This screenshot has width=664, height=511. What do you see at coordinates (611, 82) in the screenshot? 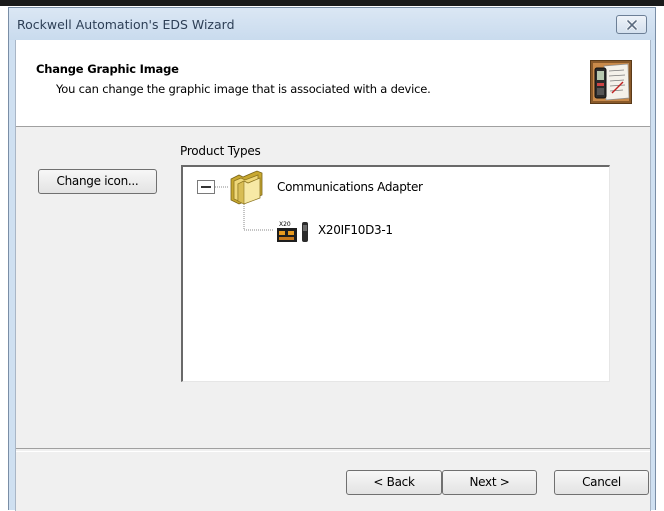
I see `wizard-device-art-icon` at bounding box center [611, 82].